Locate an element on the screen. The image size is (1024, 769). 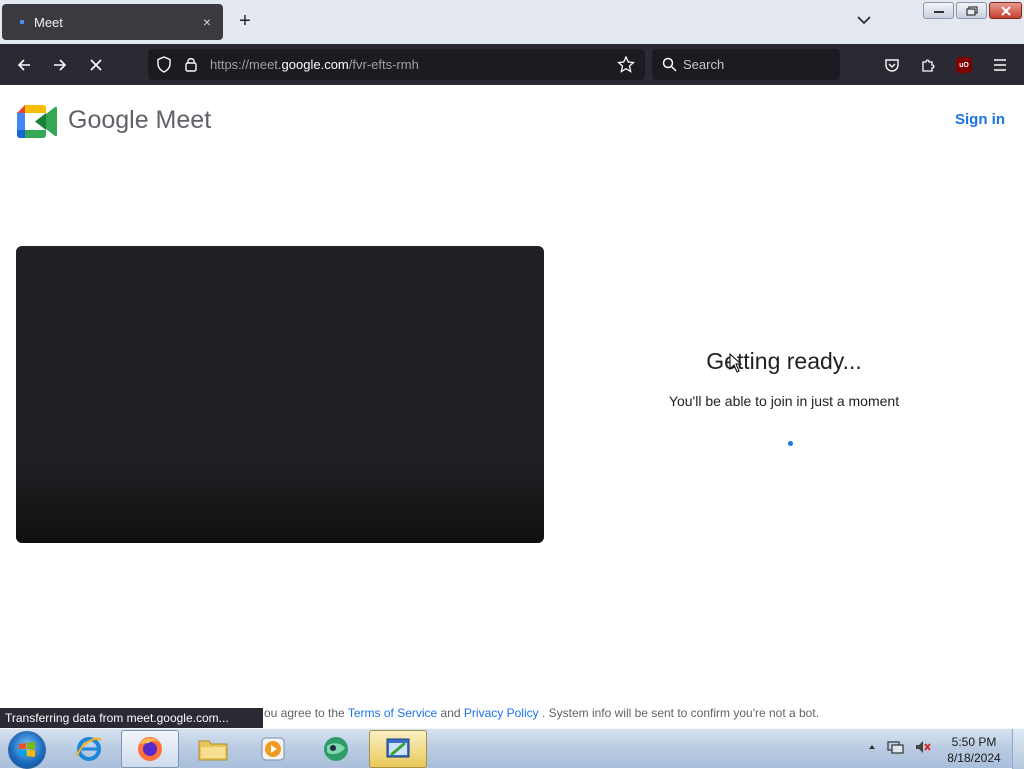
taskbar-firefox is located at coordinates (150, 749).